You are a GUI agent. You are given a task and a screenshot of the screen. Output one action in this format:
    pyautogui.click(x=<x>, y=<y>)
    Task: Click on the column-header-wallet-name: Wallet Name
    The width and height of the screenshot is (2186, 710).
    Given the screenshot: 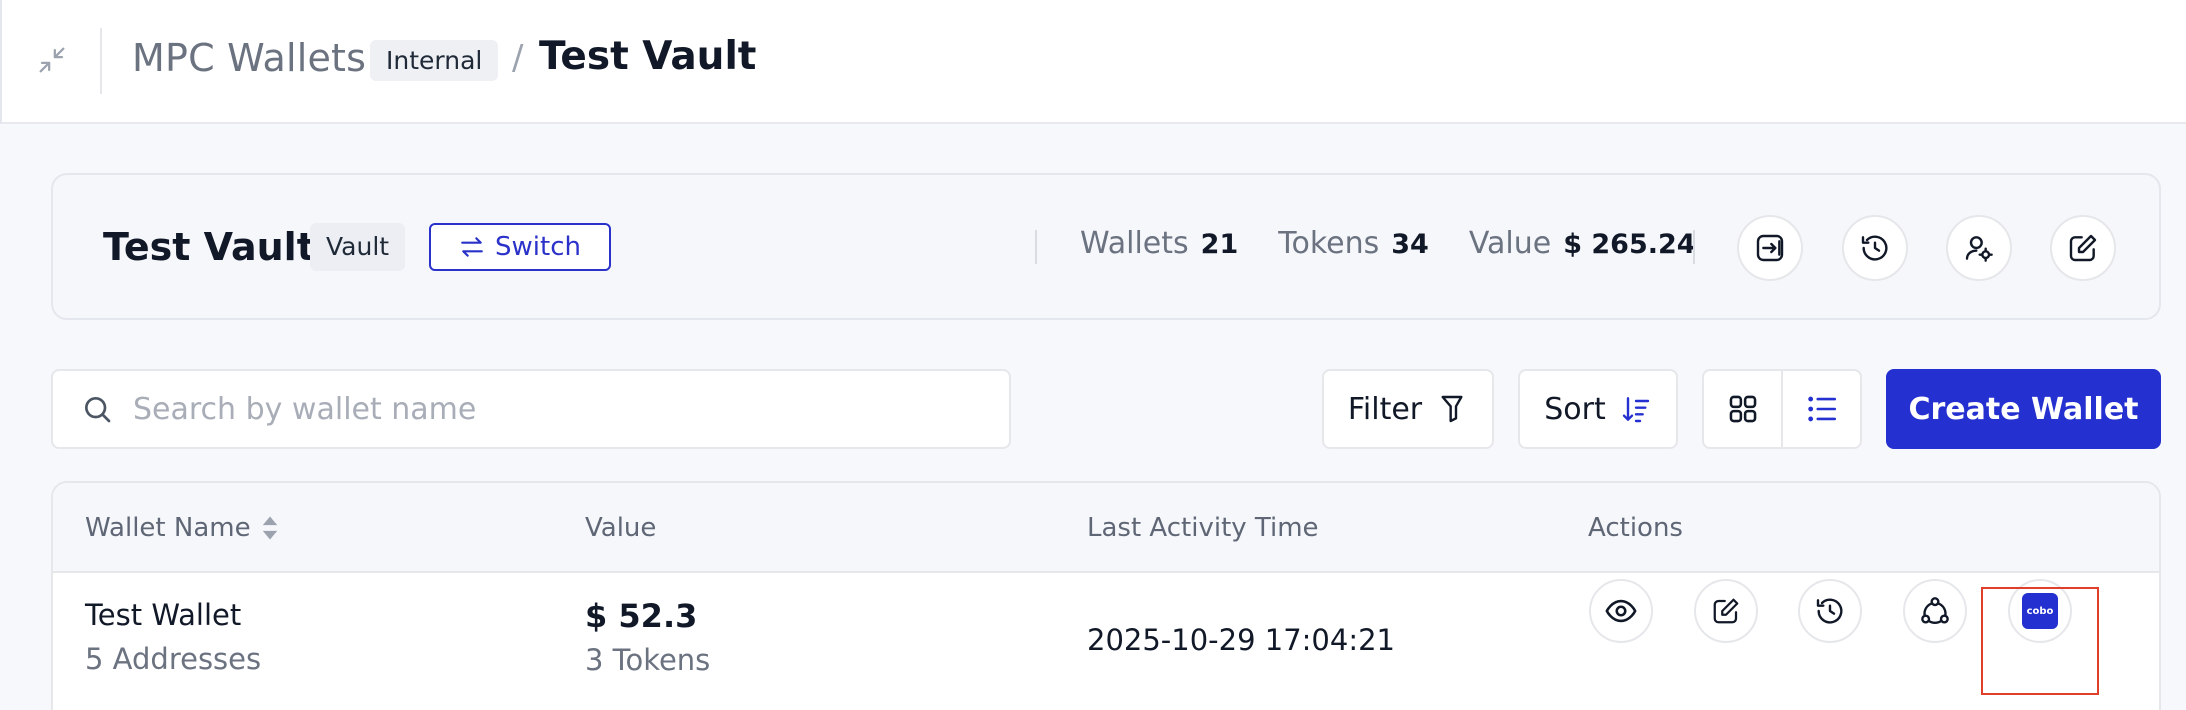 What is the action you would take?
    pyautogui.click(x=182, y=528)
    